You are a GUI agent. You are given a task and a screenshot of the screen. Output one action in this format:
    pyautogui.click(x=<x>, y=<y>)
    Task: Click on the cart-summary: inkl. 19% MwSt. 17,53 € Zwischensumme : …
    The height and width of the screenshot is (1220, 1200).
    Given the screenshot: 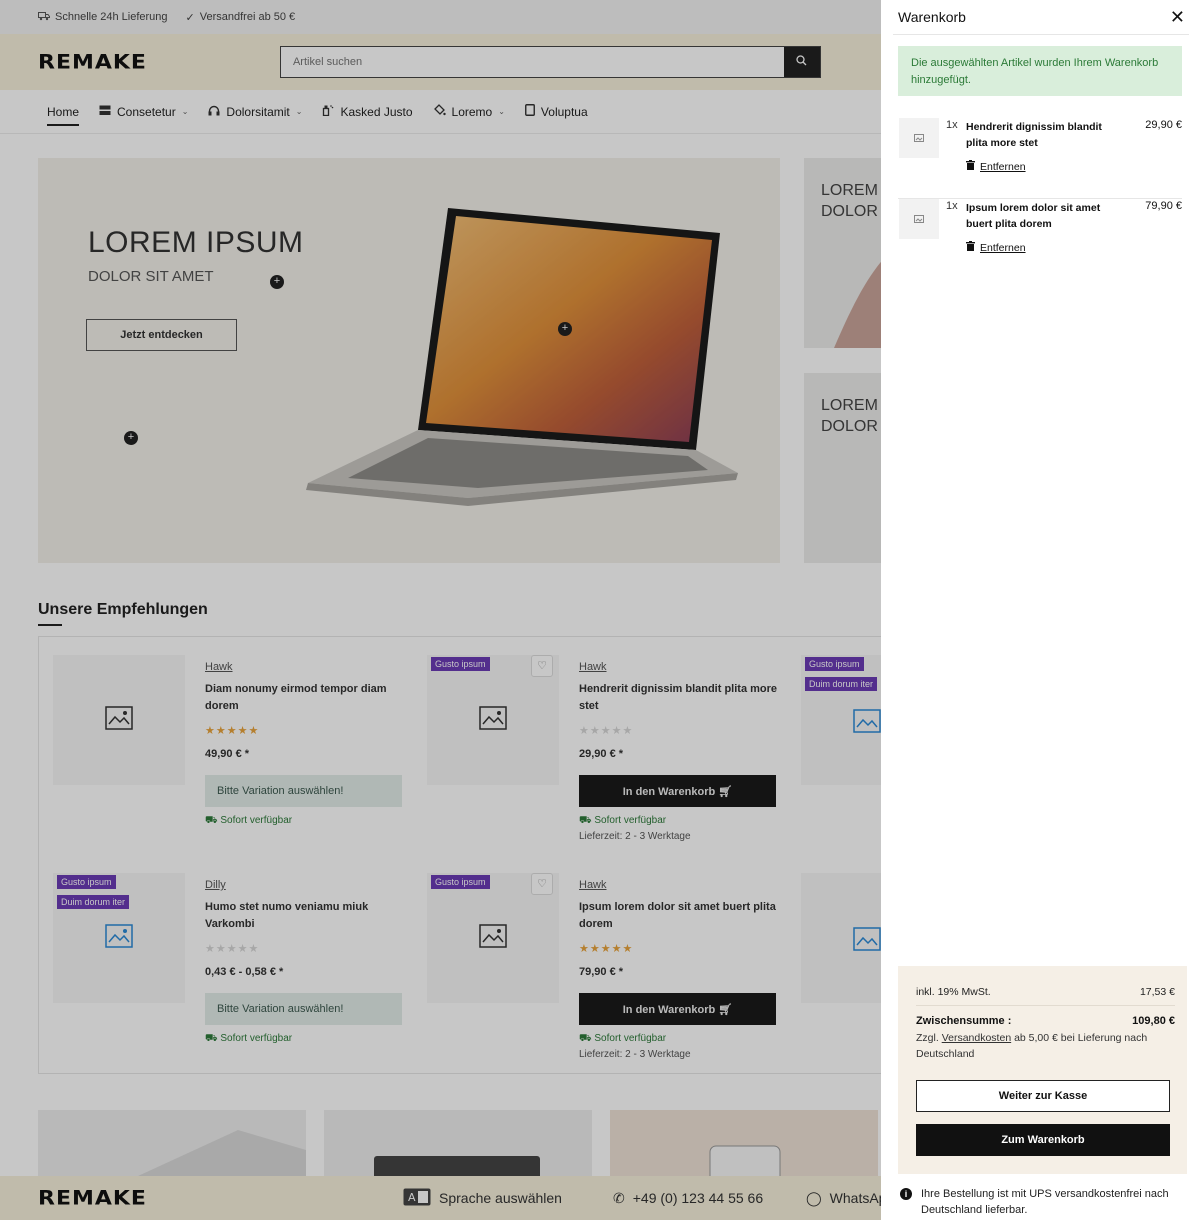 What is the action you would take?
    pyautogui.click(x=1042, y=1070)
    